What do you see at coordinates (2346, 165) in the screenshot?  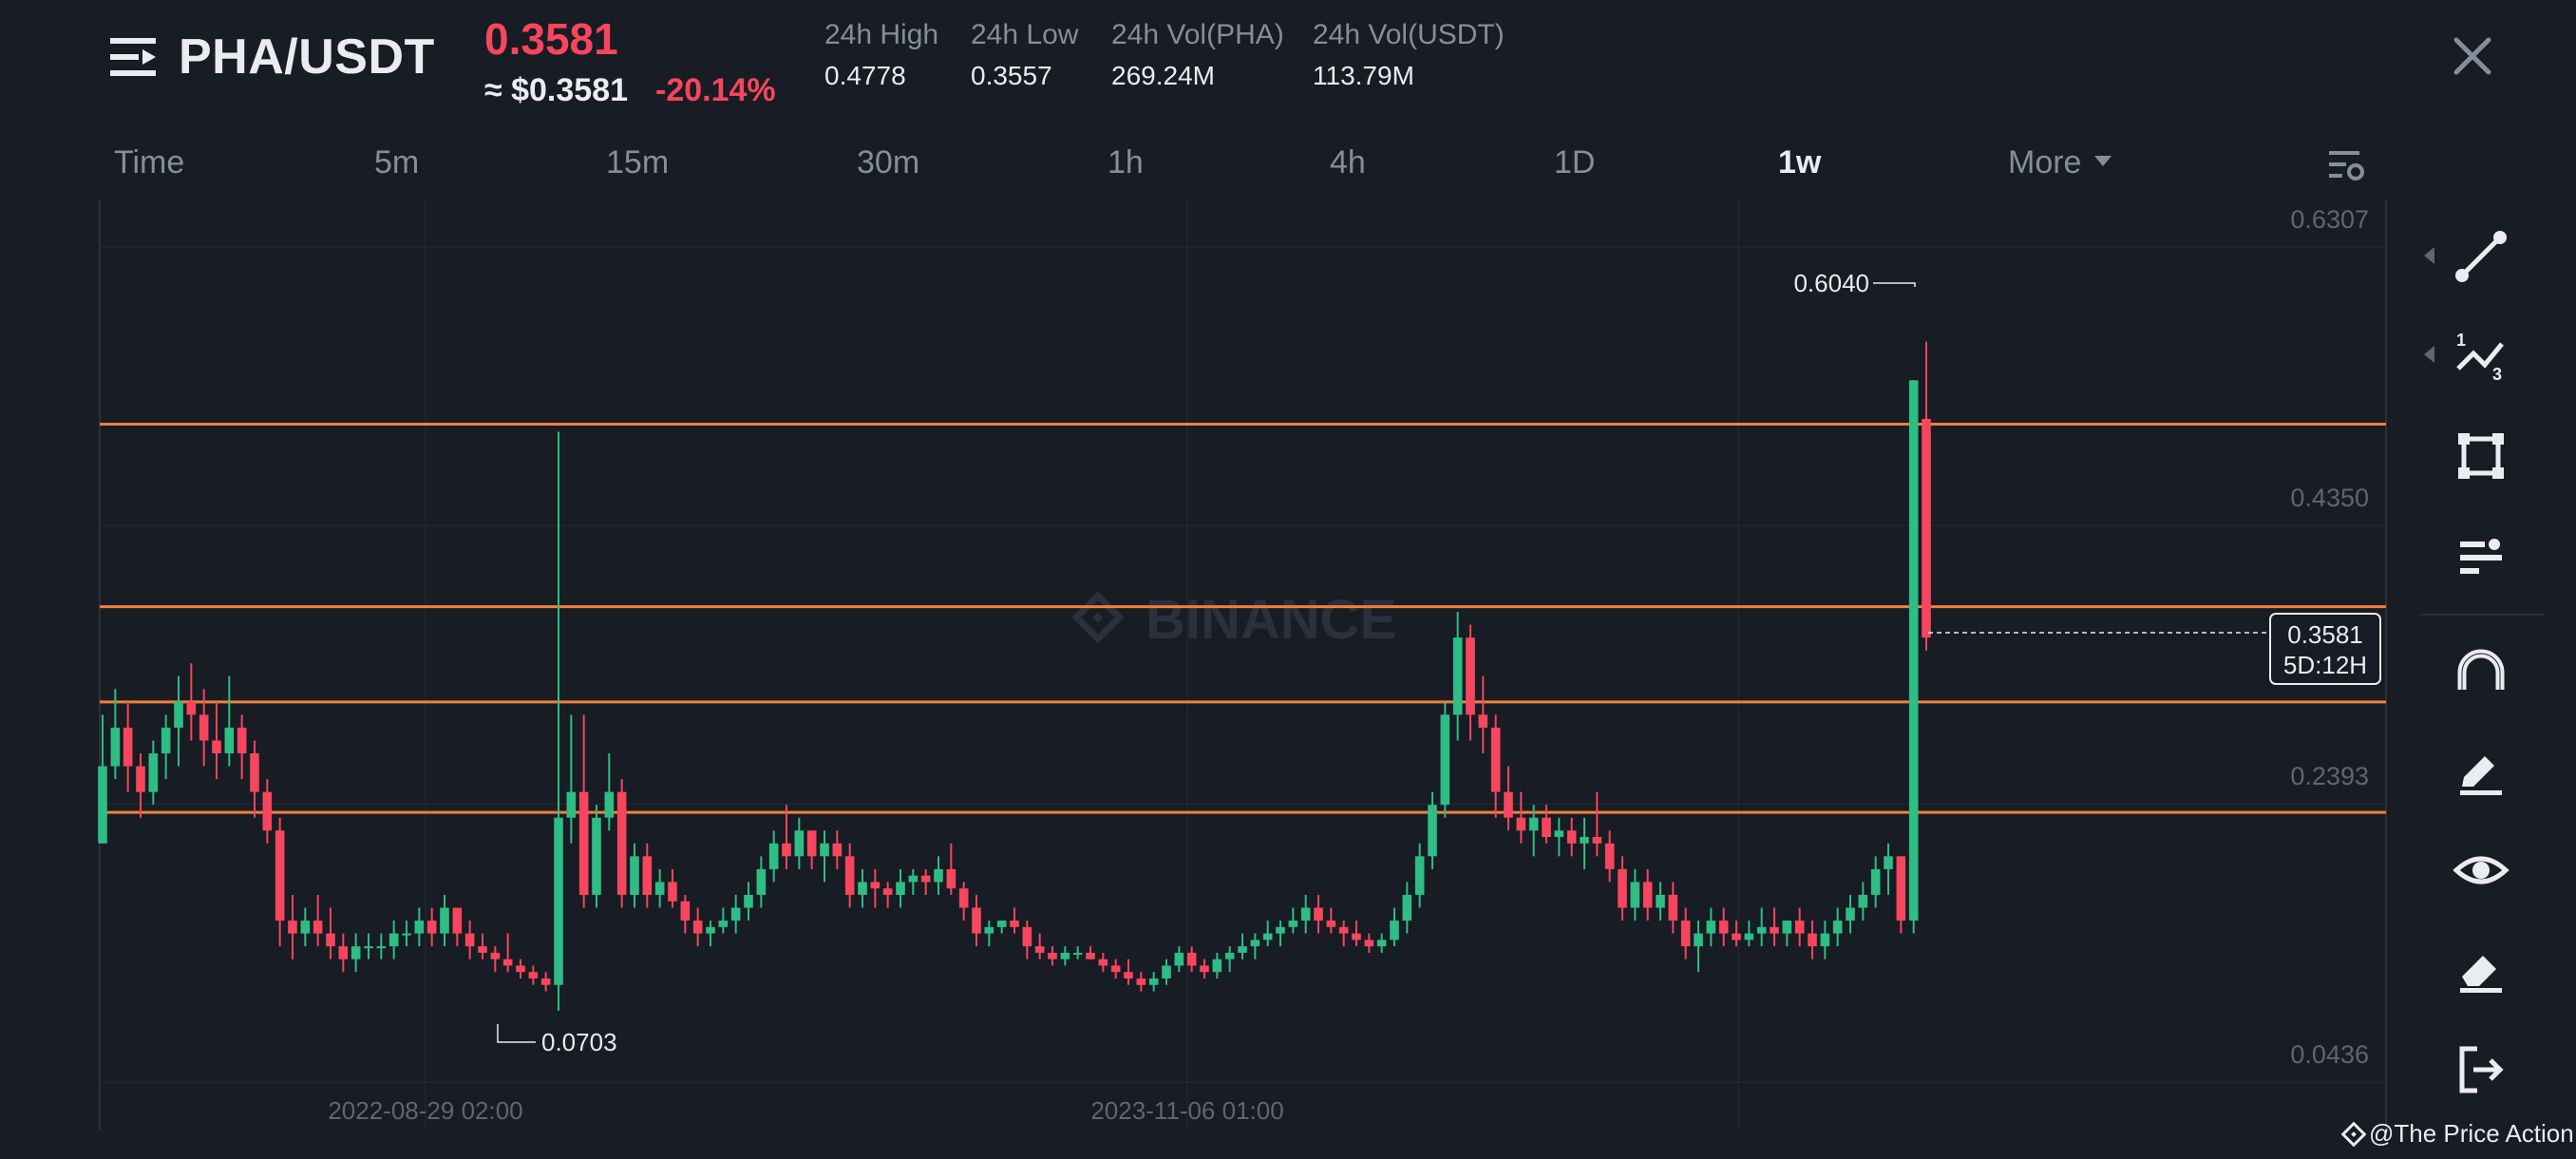 I see `chart-settings-icon` at bounding box center [2346, 165].